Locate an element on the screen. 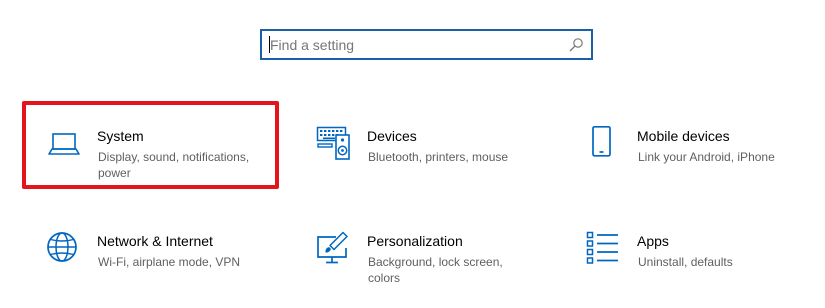 The image size is (825, 308). apps-list-icon is located at coordinates (602, 247).